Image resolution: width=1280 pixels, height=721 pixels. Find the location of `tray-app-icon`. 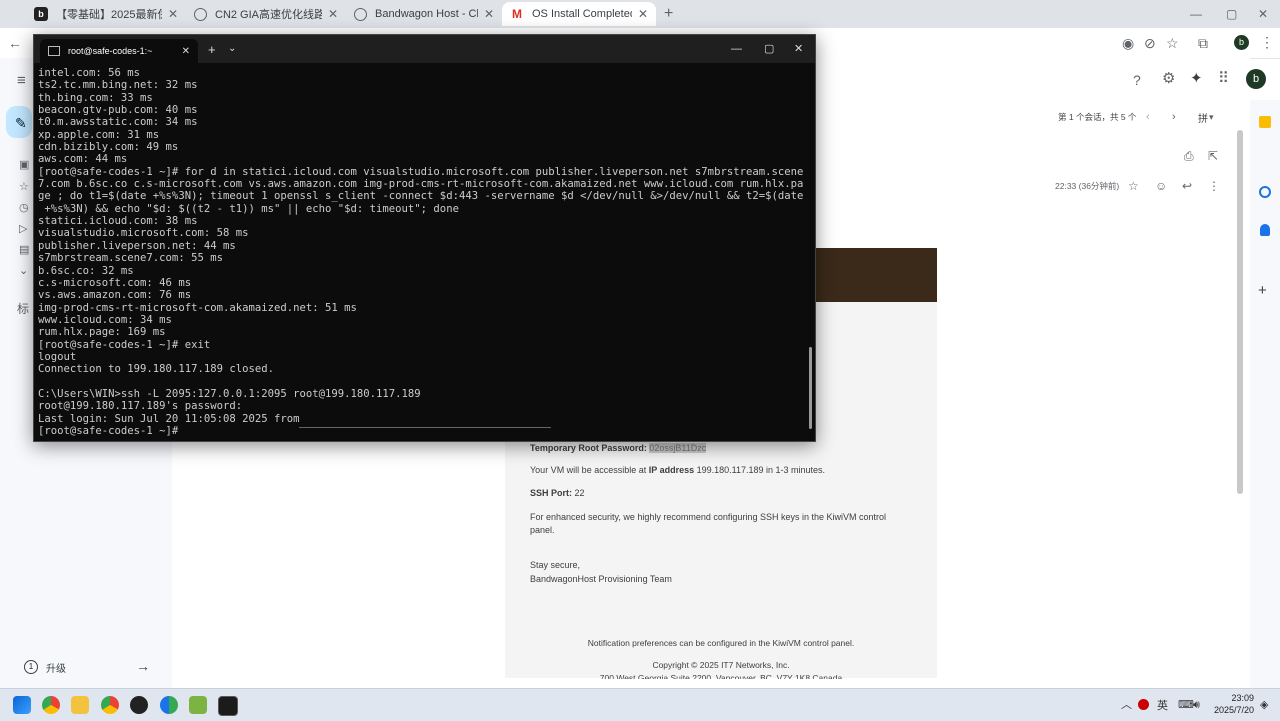

tray-app-icon is located at coordinates (1143, 704).